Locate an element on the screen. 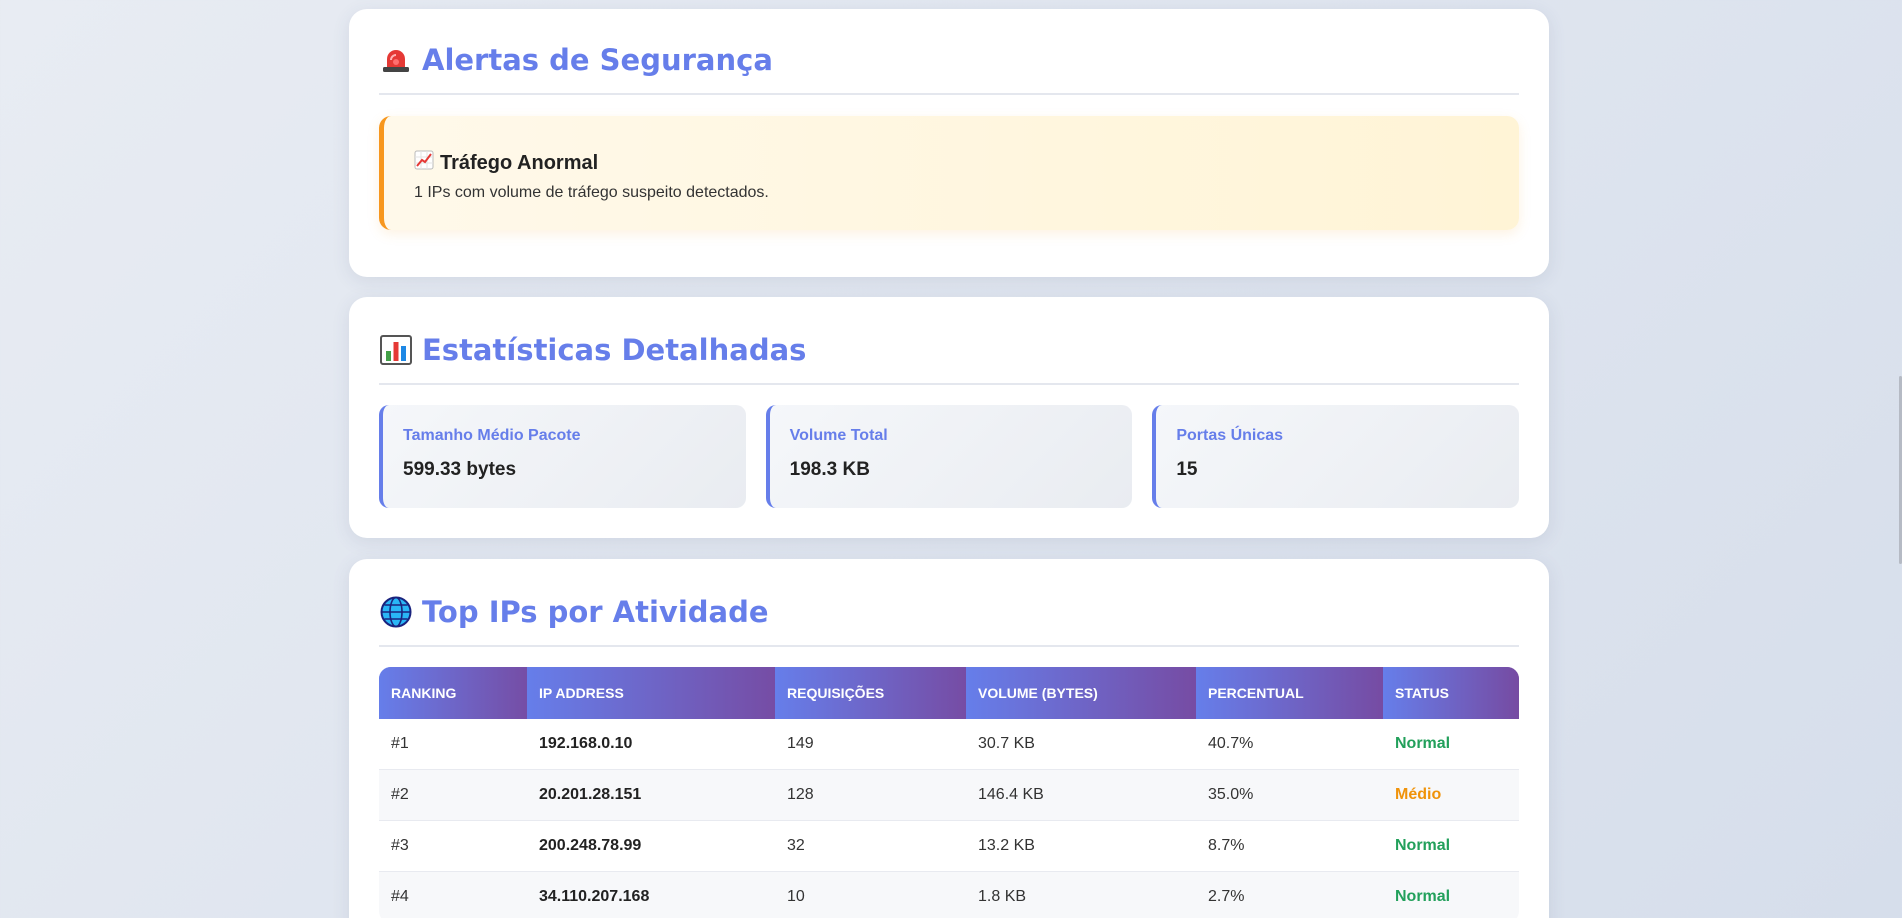  globe-icon is located at coordinates (395, 612).